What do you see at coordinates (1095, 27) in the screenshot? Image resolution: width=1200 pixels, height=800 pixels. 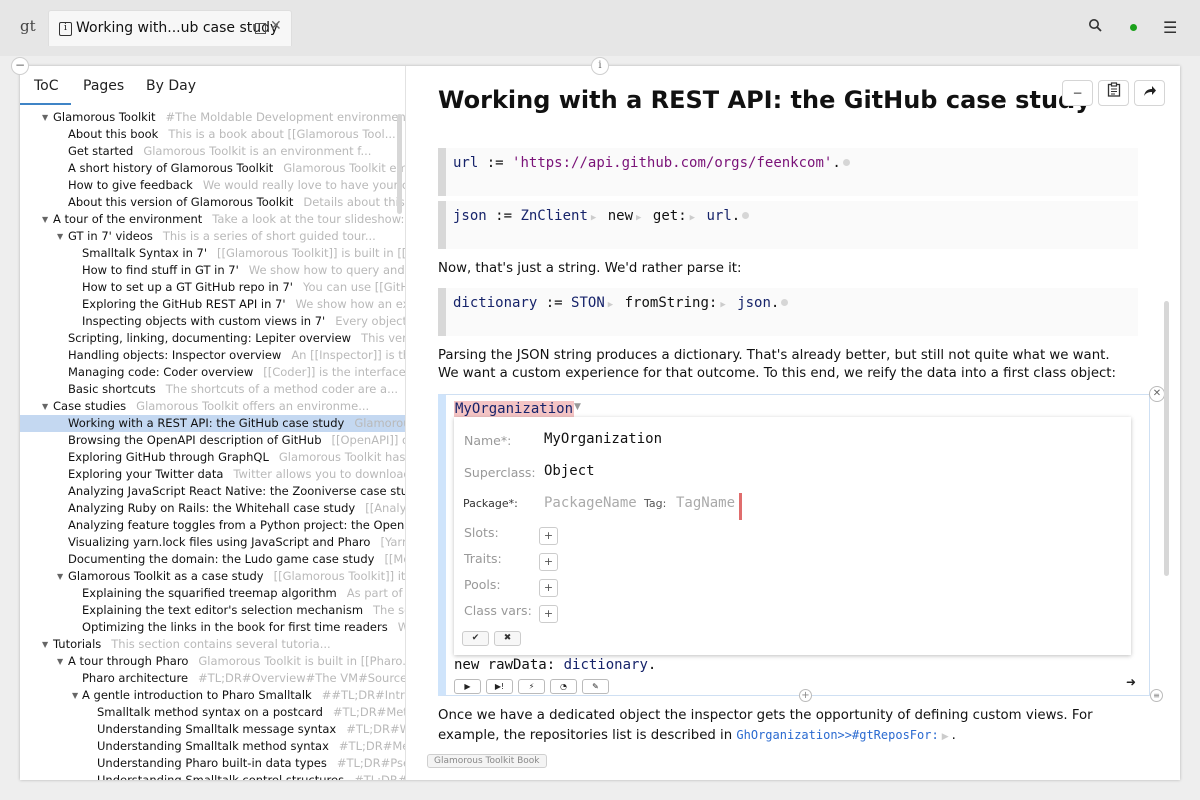 I see `search-icon` at bounding box center [1095, 27].